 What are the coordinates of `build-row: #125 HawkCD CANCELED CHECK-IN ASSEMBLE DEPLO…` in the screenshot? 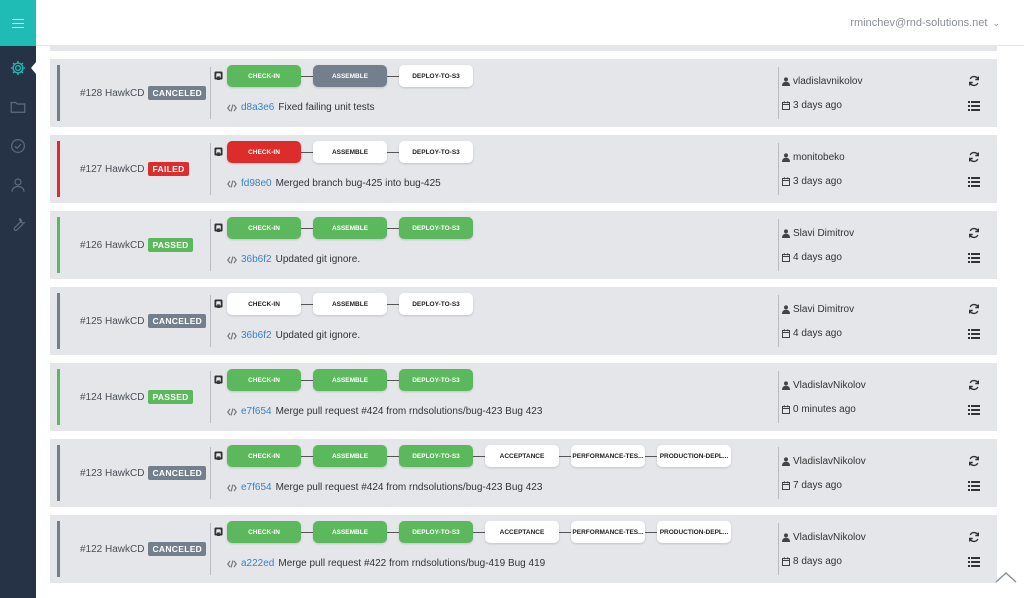 It's located at (523, 321).